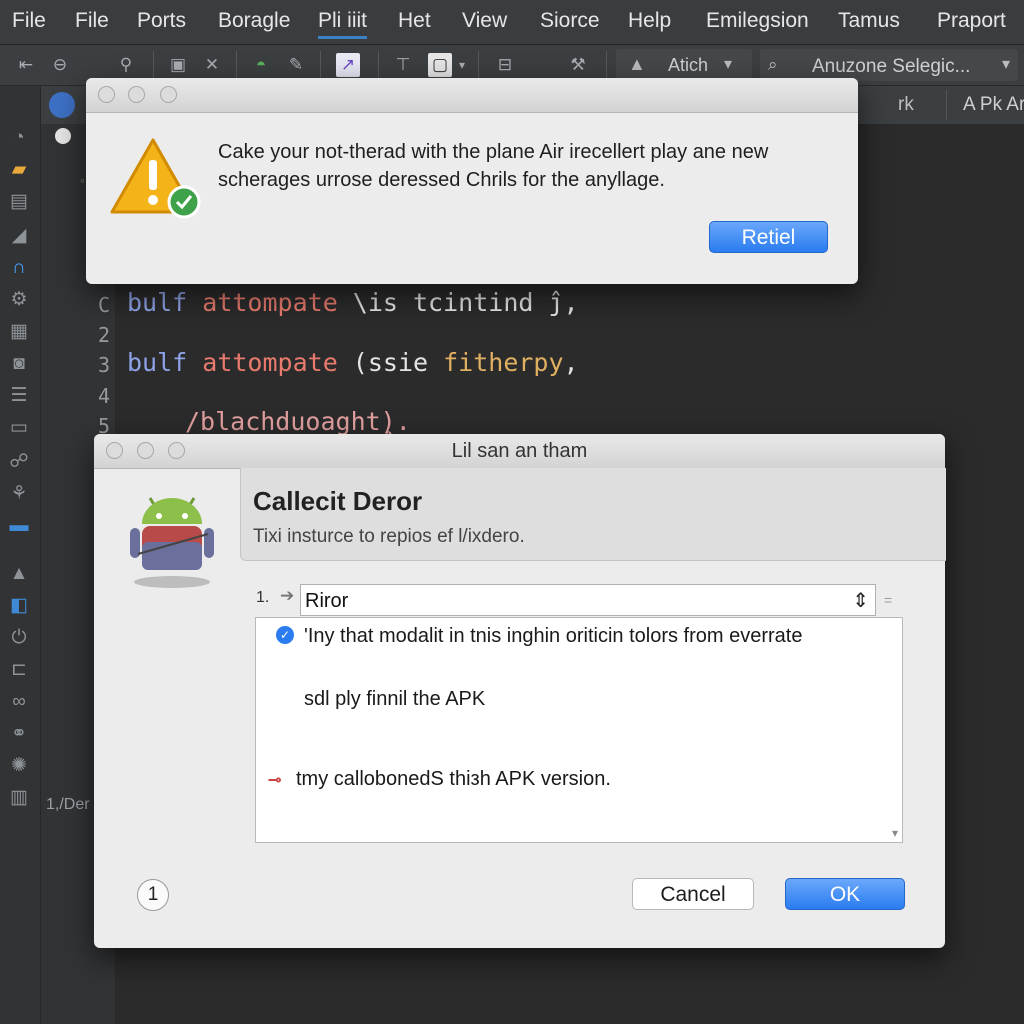 This screenshot has height=1024, width=1024. Describe the element at coordinates (768, 237) in the screenshot. I see `retiel-button: Retiel` at that location.